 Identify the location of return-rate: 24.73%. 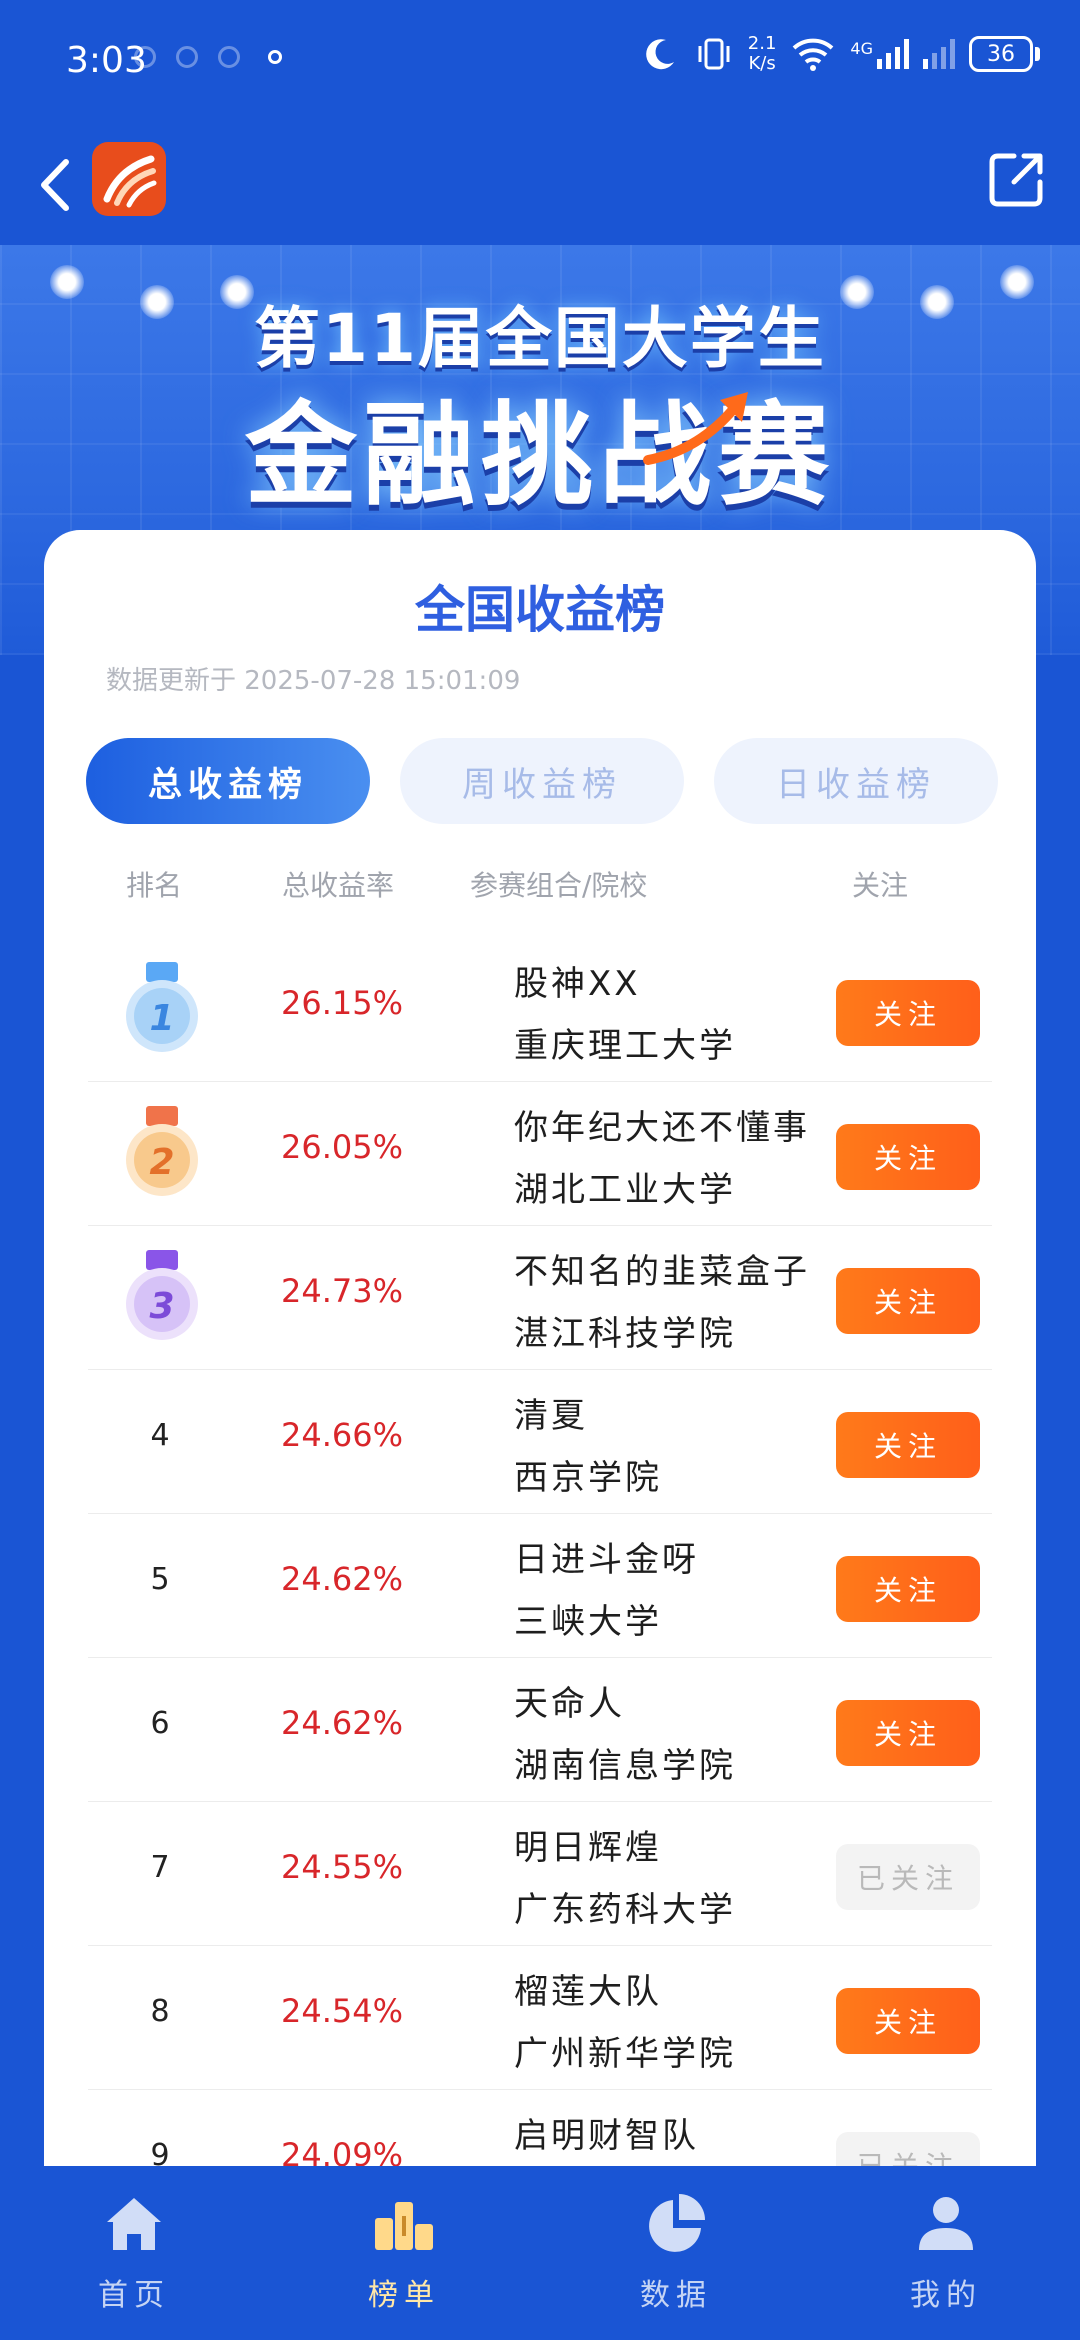
(341, 1291).